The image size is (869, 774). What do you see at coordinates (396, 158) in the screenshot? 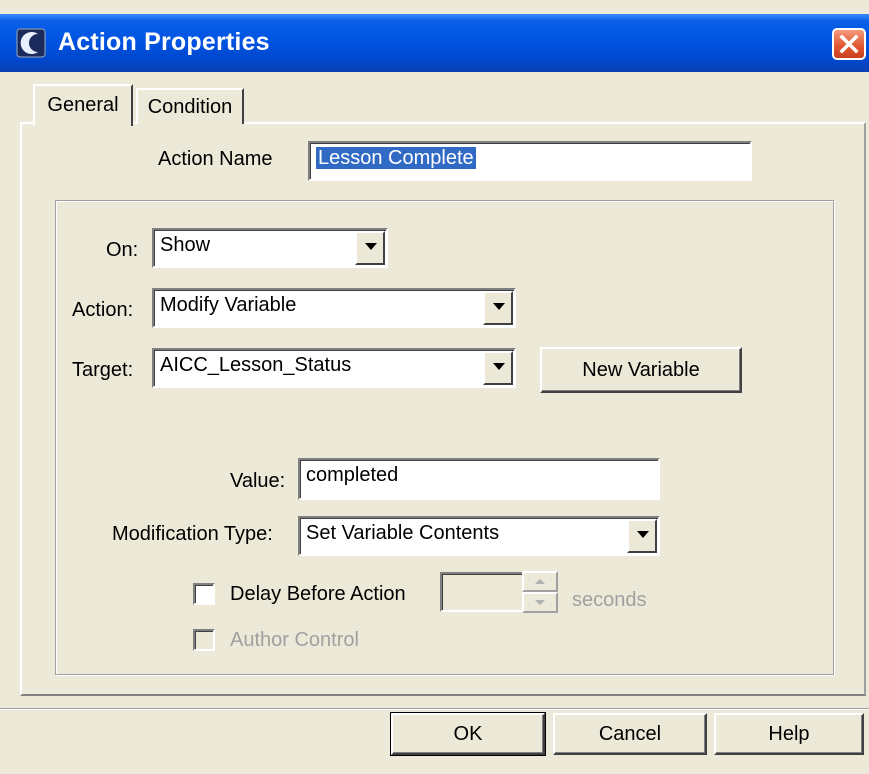
I see `action-name-value: Lesson Complete` at bounding box center [396, 158].